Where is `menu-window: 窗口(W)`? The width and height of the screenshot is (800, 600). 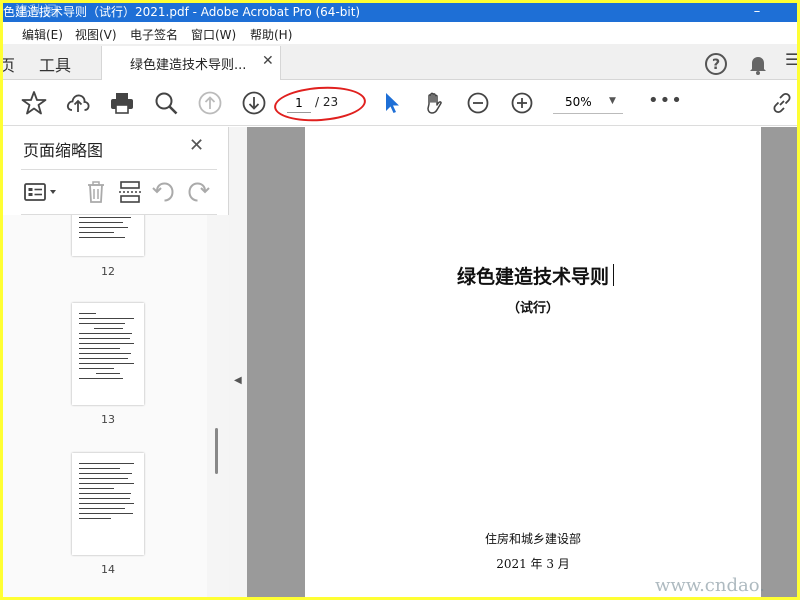 menu-window: 窗口(W) is located at coordinates (213, 34).